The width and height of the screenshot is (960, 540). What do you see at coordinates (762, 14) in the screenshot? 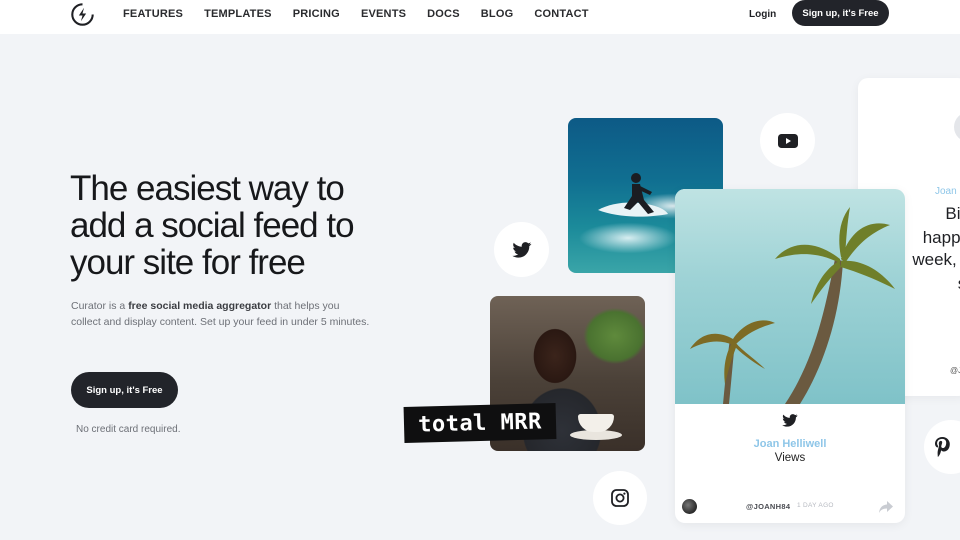
I see `login-link: Login` at bounding box center [762, 14].